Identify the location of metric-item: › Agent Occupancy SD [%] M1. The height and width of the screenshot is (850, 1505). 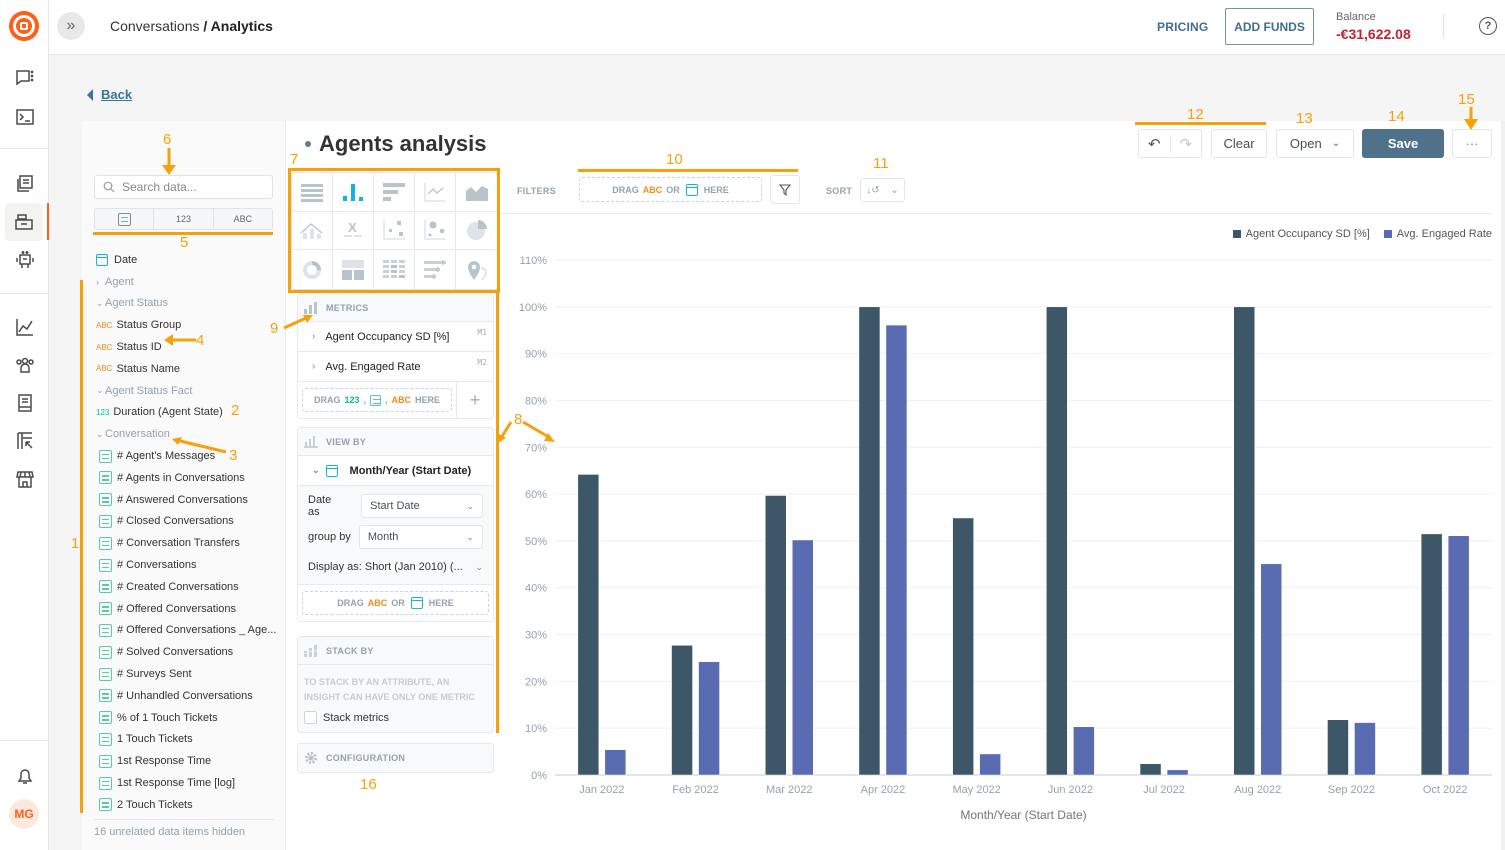
(395, 337).